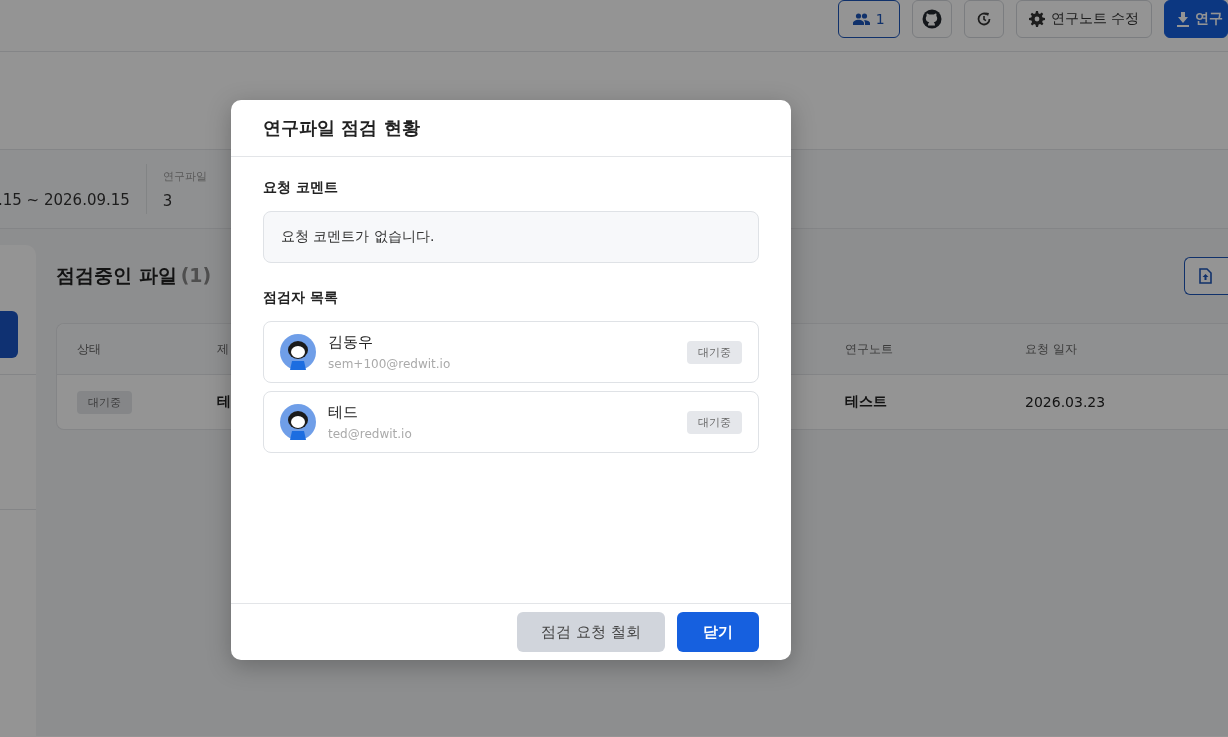 This screenshot has height=737, width=1228. I want to click on table-cell: 2026.03.23, so click(1065, 402).